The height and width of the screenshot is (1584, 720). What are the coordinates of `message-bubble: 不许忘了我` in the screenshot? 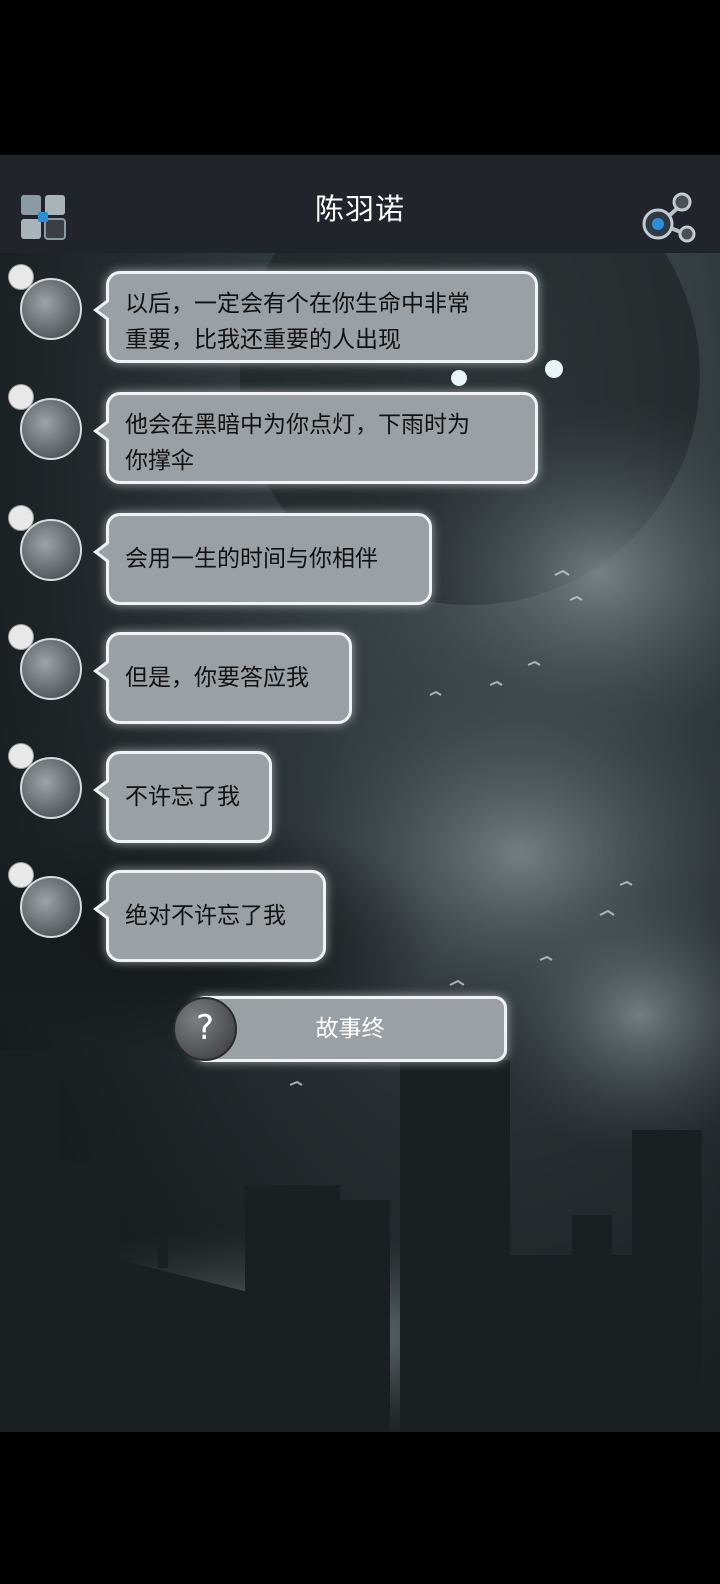 It's located at (182, 797).